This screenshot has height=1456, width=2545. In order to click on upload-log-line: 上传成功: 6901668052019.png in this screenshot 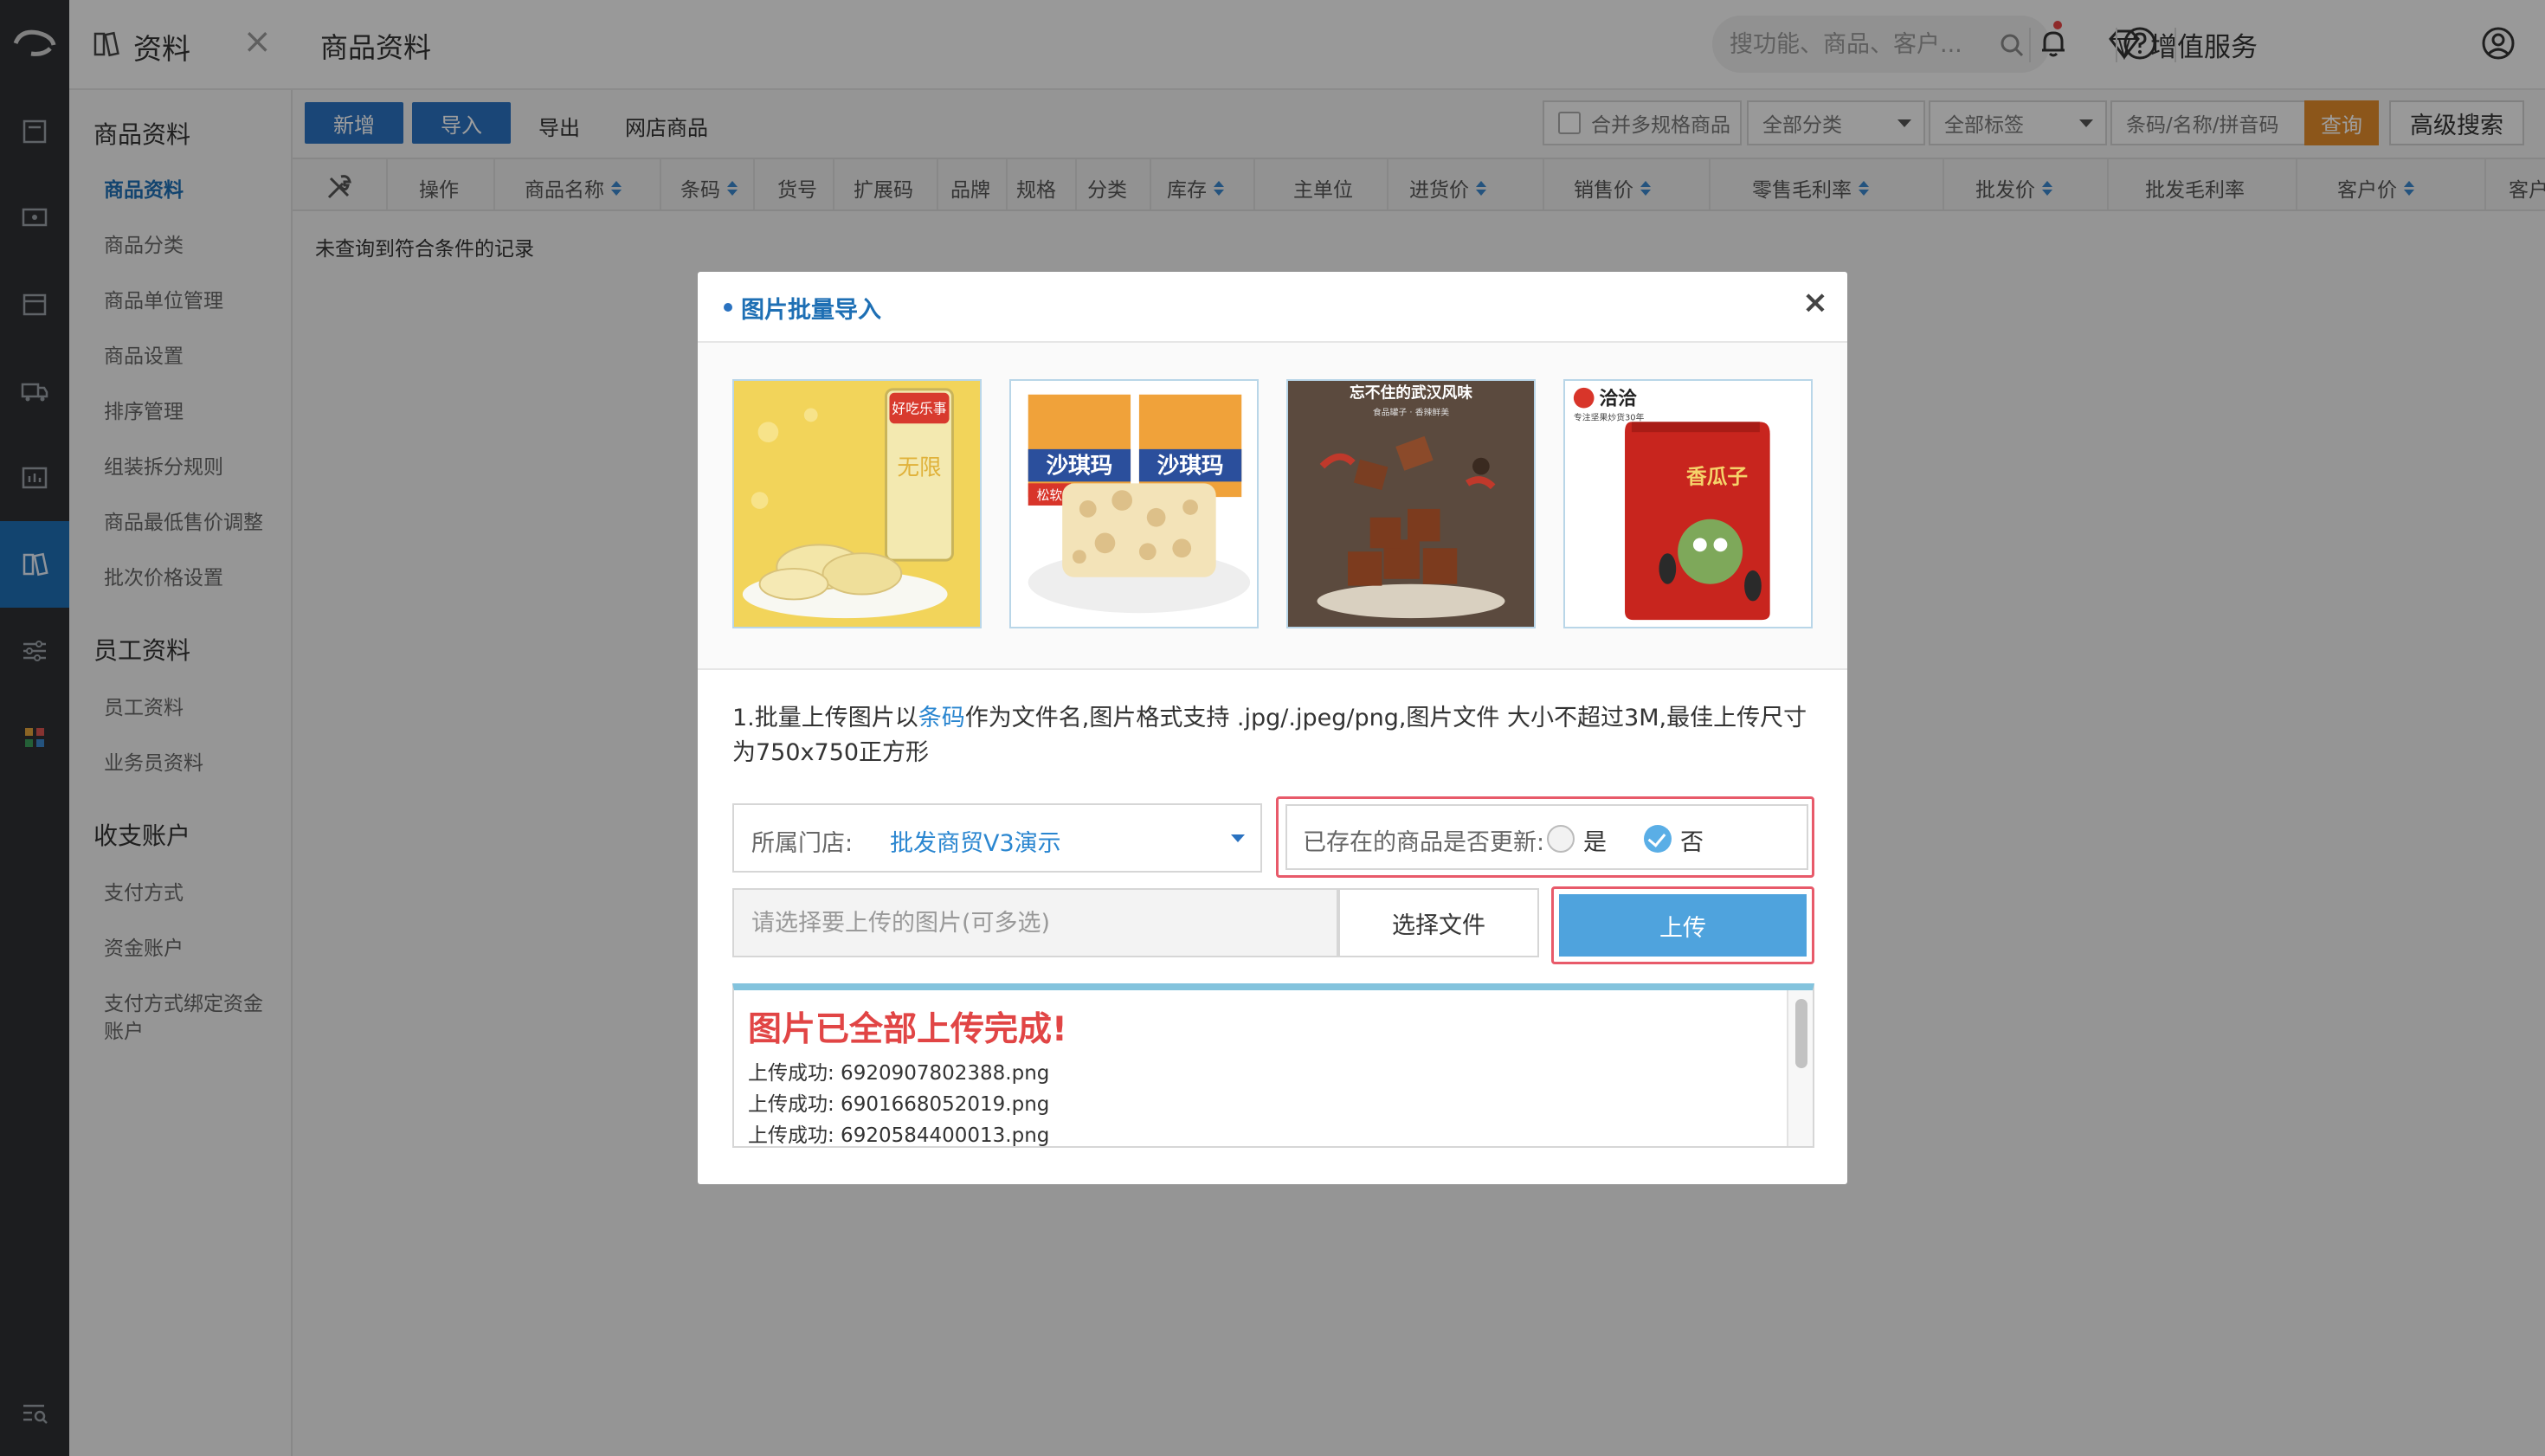, I will do `click(899, 1104)`.